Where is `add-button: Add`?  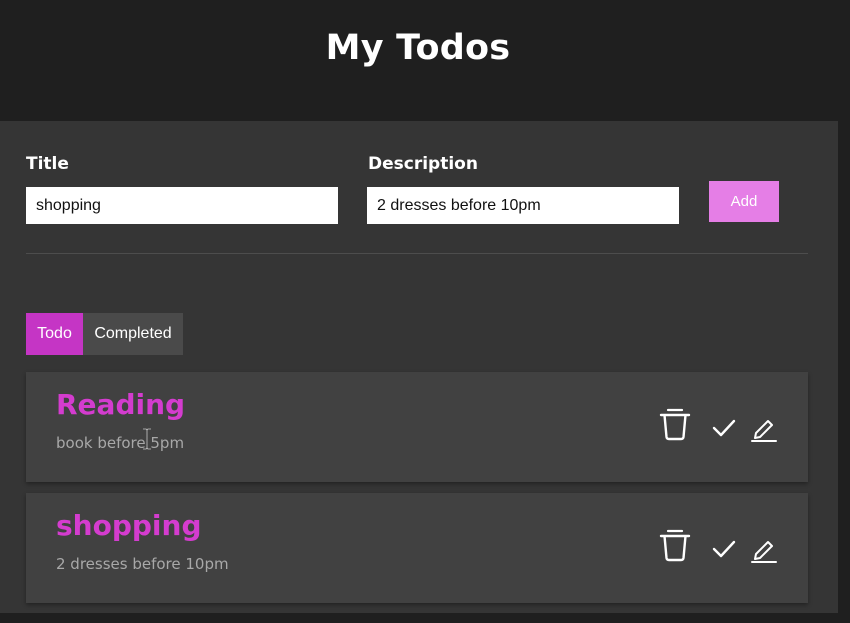
add-button: Add is located at coordinates (744, 201).